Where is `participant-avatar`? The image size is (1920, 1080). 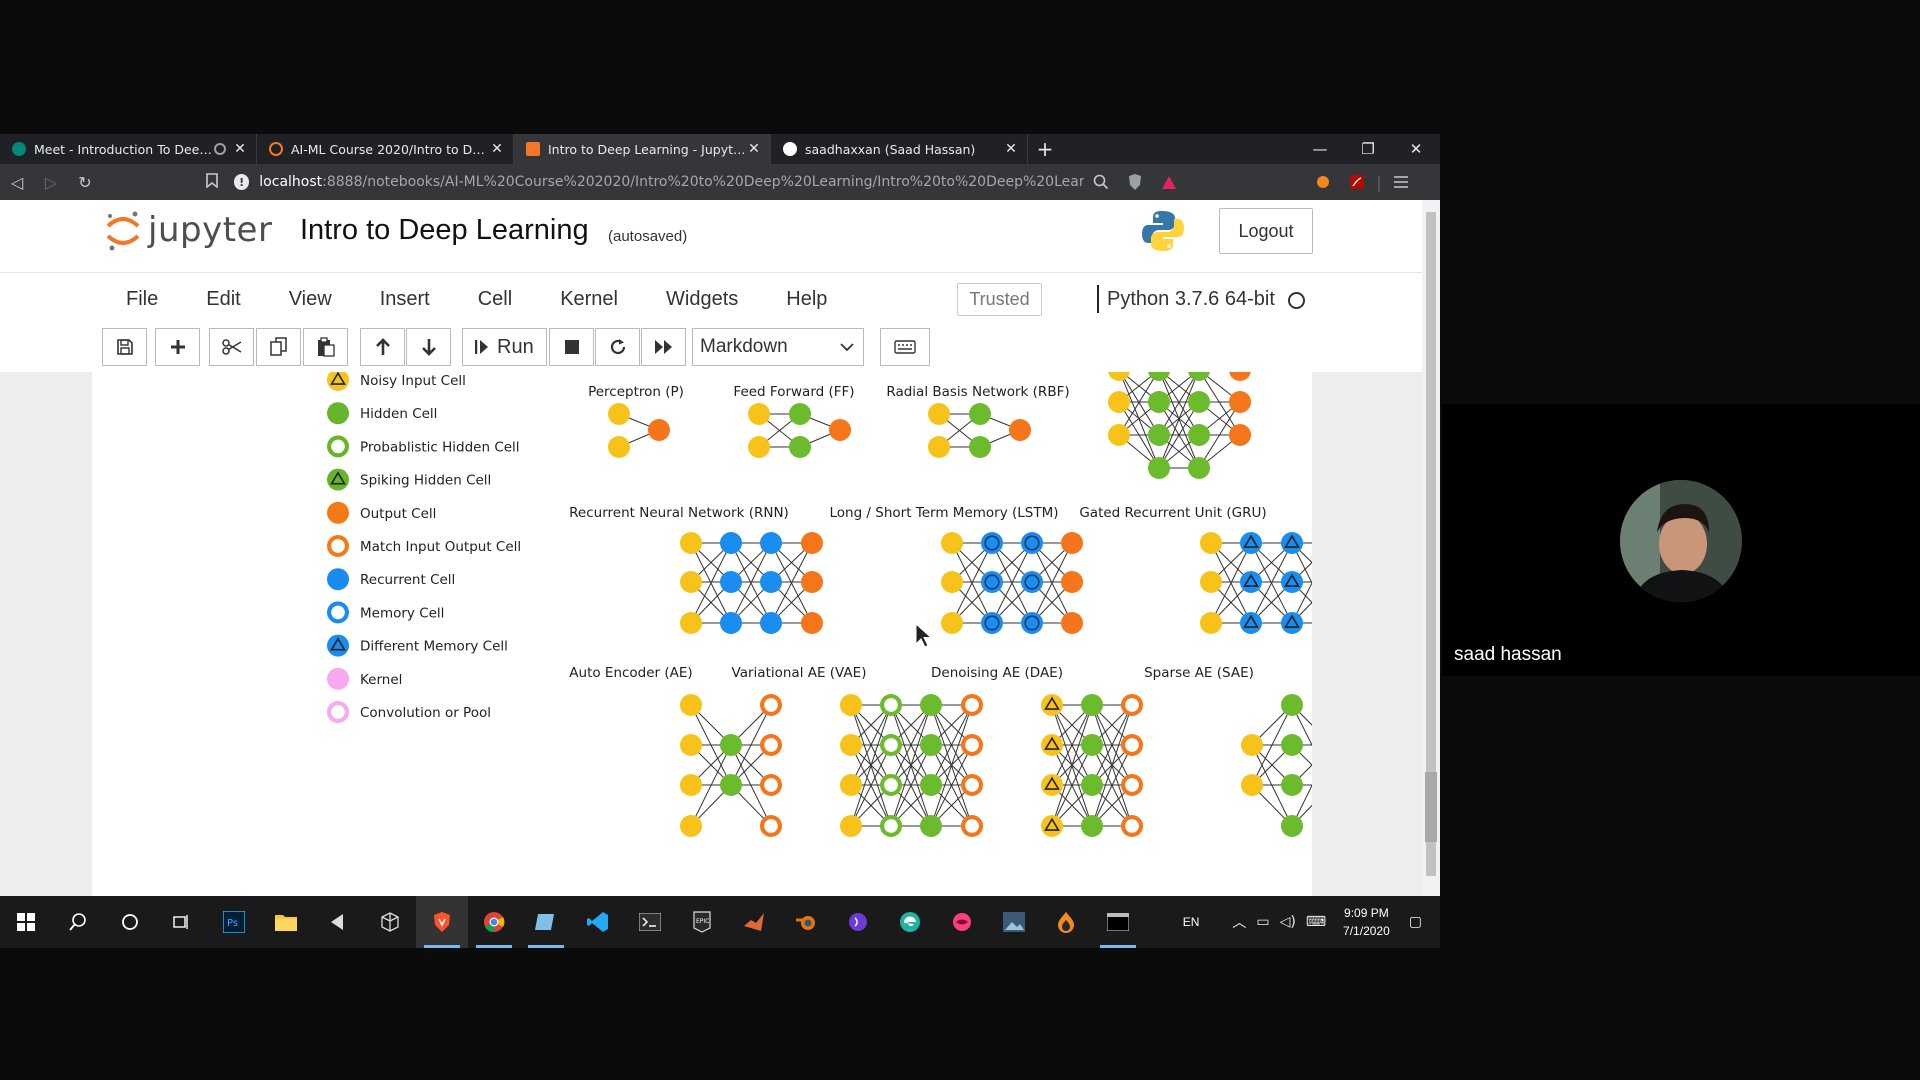 participant-avatar is located at coordinates (1681, 541).